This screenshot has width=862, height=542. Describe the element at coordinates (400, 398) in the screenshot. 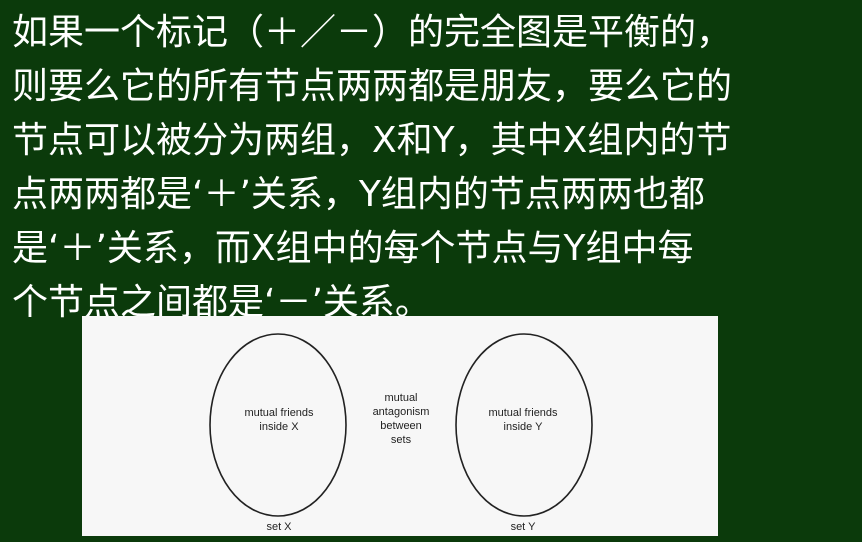

I see `middle-label-1: mutual` at that location.